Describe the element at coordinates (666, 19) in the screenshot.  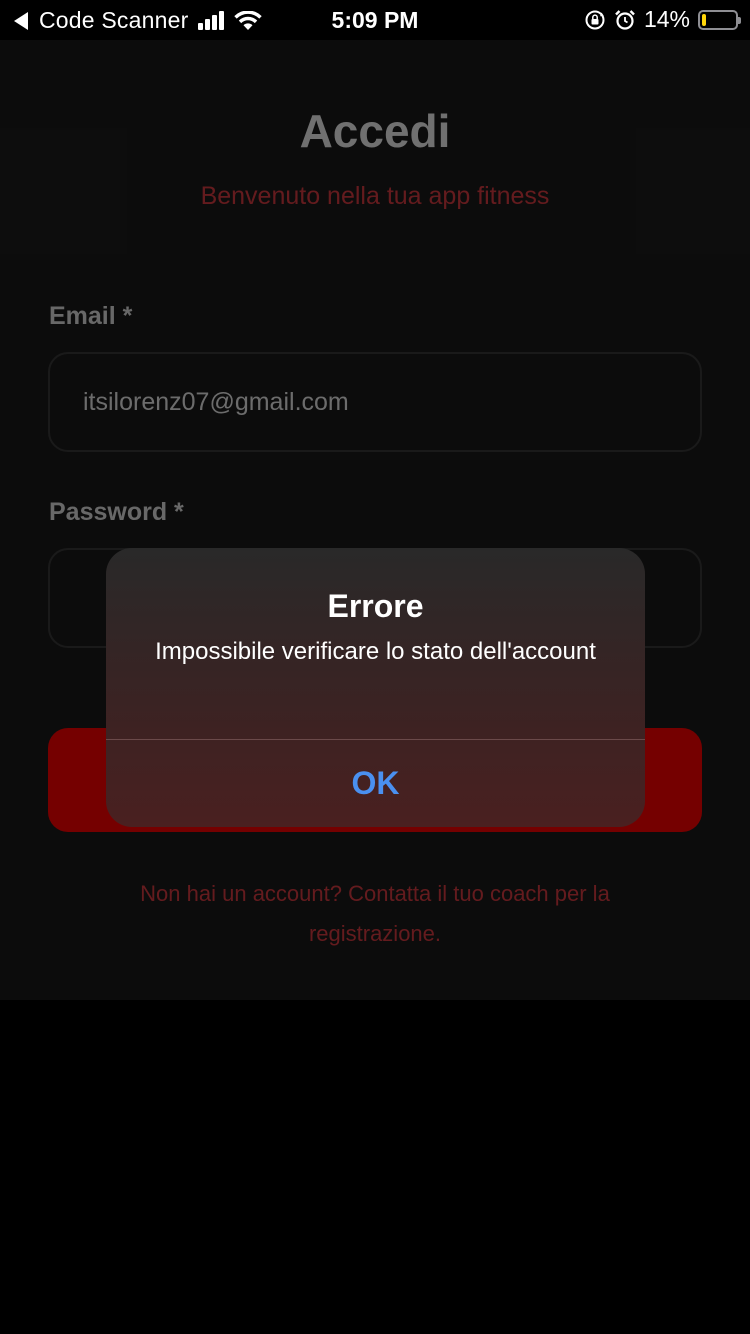
I see `battery-percentage: 14%` at that location.